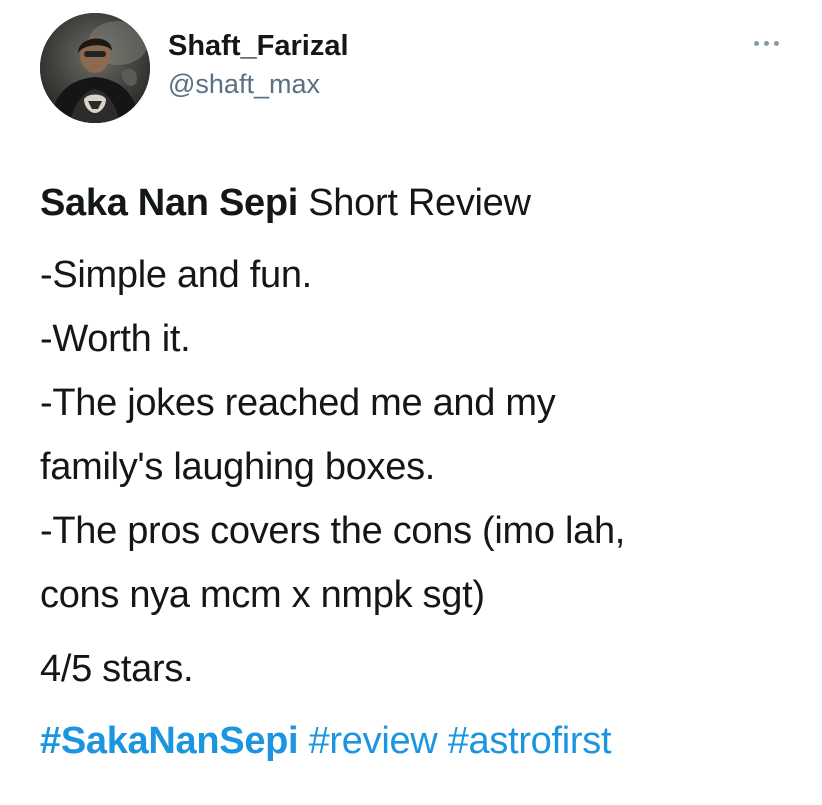  I want to click on review-title: Saka Nan Sepi Short Review, so click(420, 203).